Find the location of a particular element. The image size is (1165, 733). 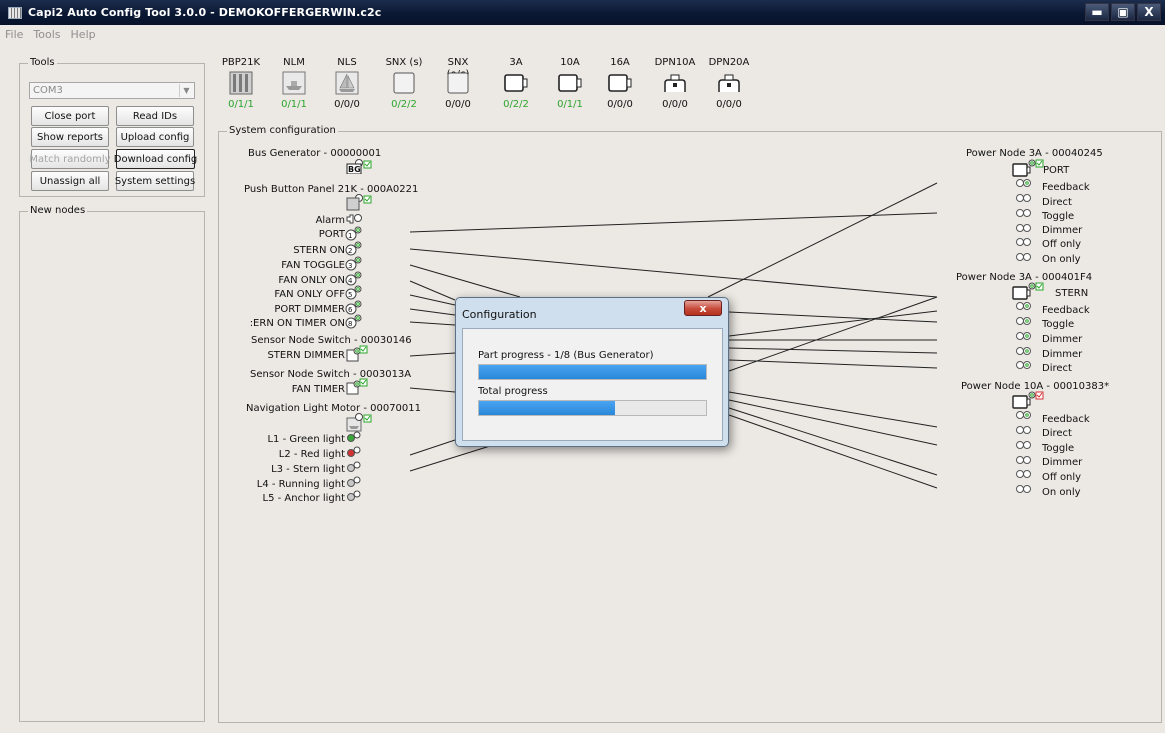

boat-icon is located at coordinates (359, 422).